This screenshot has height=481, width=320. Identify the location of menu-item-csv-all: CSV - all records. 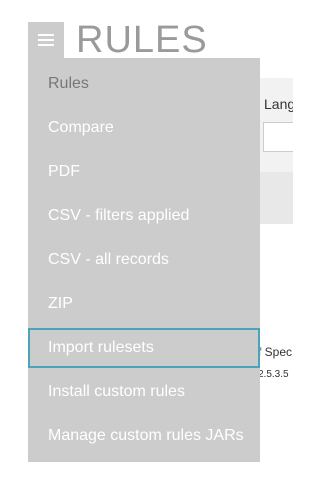
(144, 260).